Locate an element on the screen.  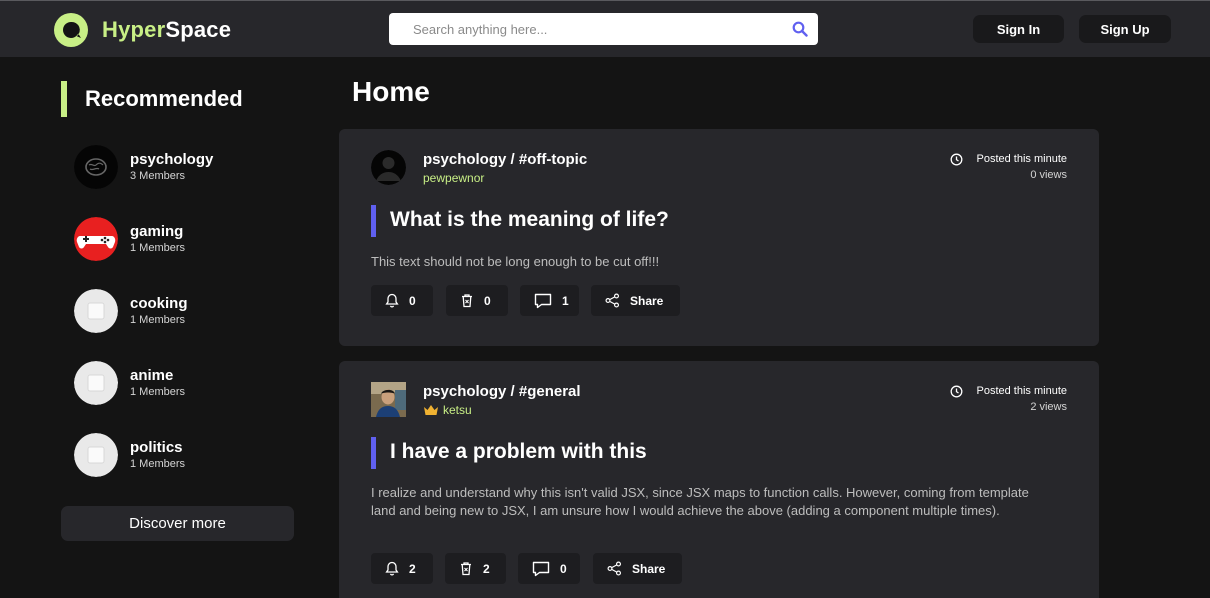
community-name: anime is located at coordinates (152, 375).